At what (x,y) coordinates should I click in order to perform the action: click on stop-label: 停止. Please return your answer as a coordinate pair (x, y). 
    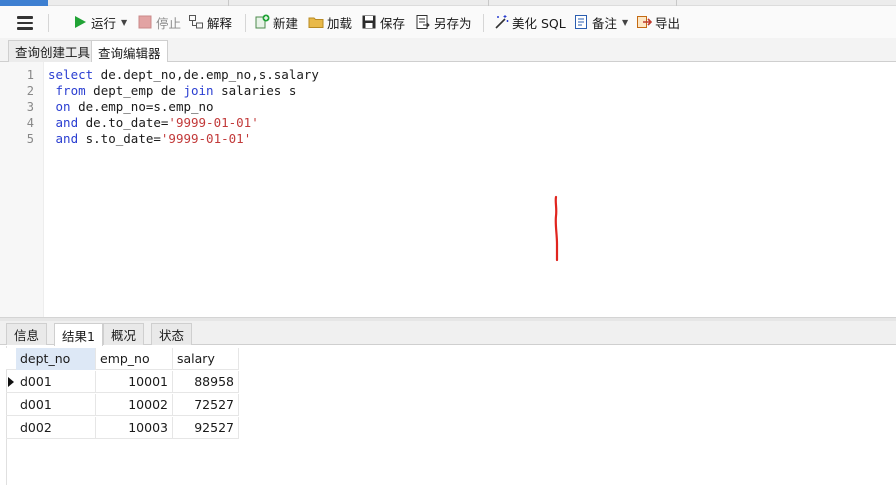
    Looking at the image, I should click on (169, 23).